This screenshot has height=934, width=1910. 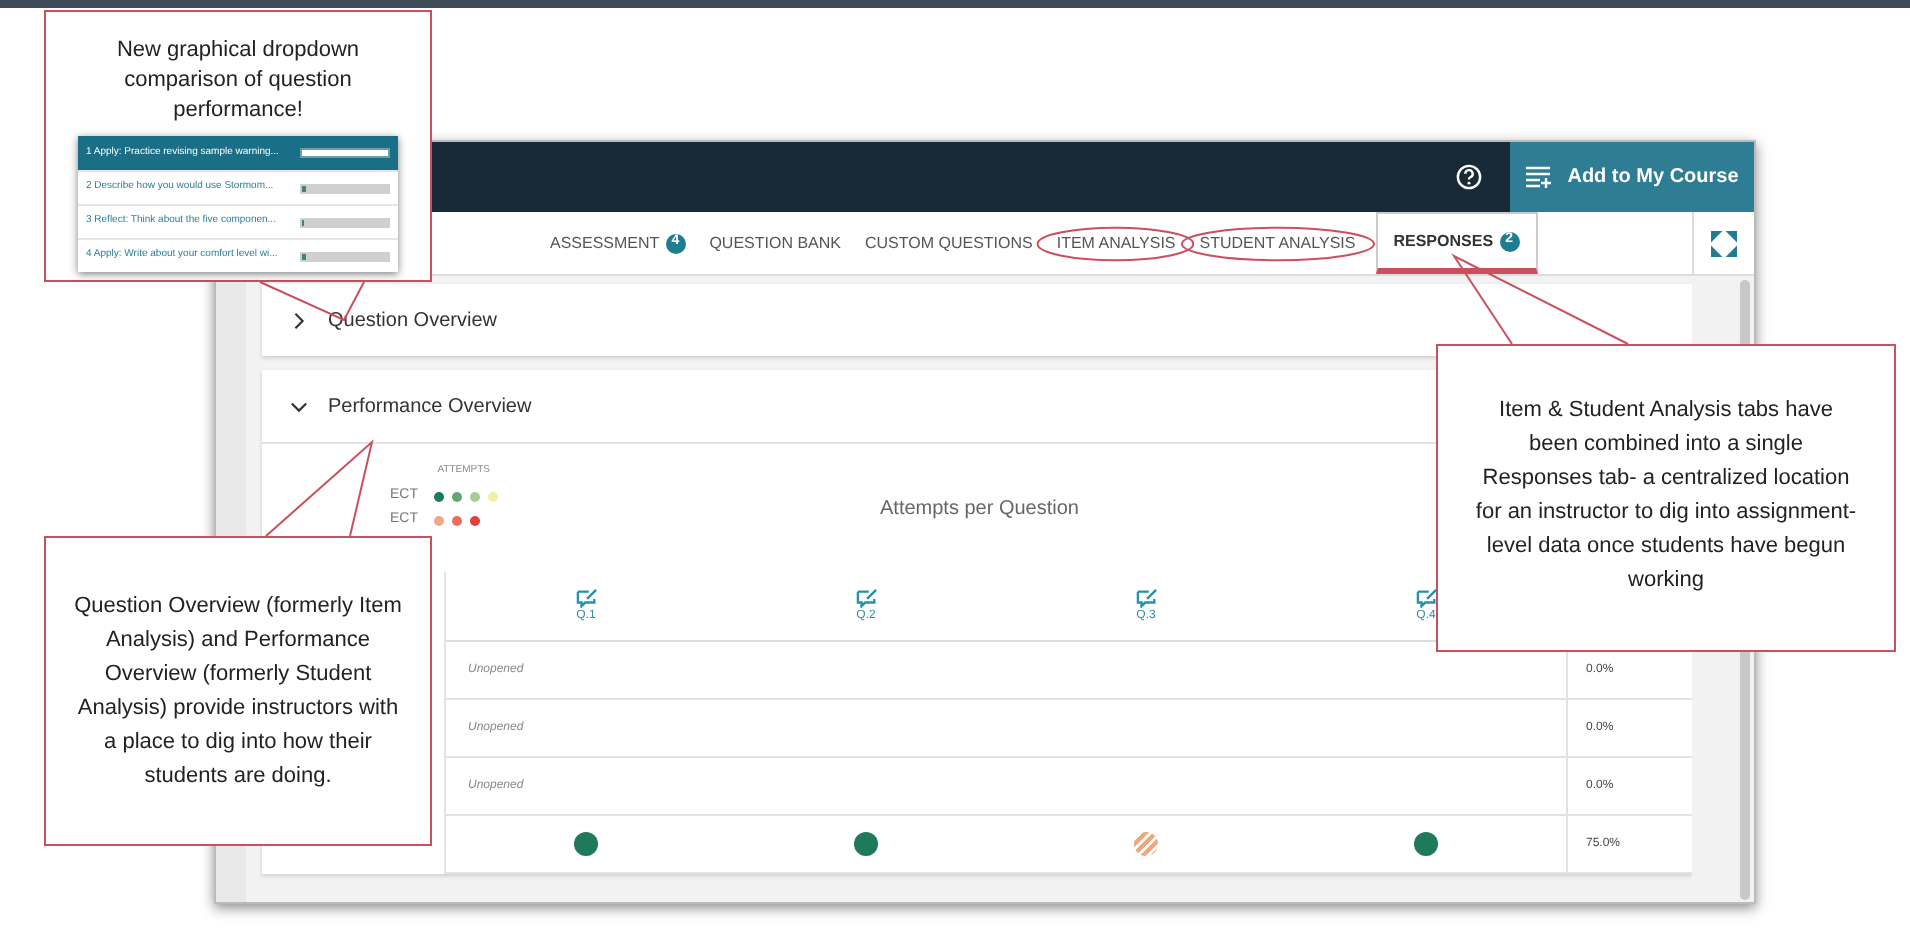 I want to click on section-title: Performance Overview, so click(x=430, y=406).